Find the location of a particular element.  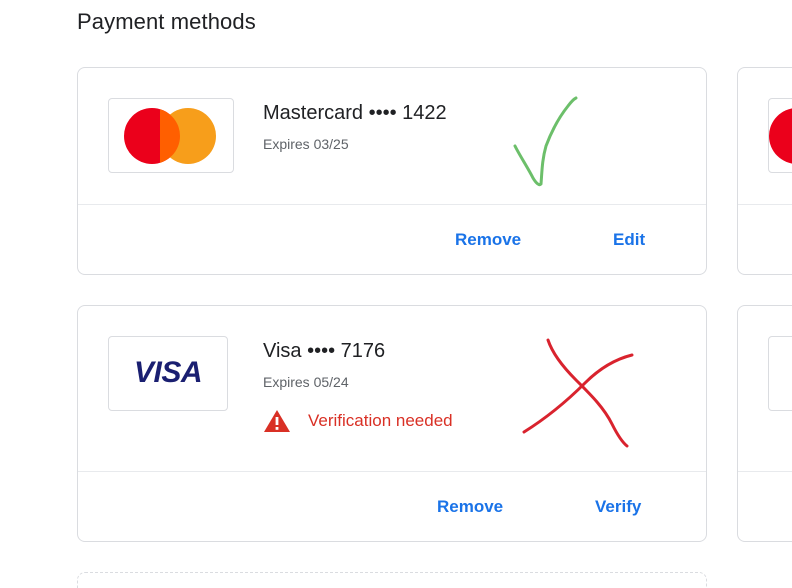

warning-text: Verification needed is located at coordinates (380, 420).